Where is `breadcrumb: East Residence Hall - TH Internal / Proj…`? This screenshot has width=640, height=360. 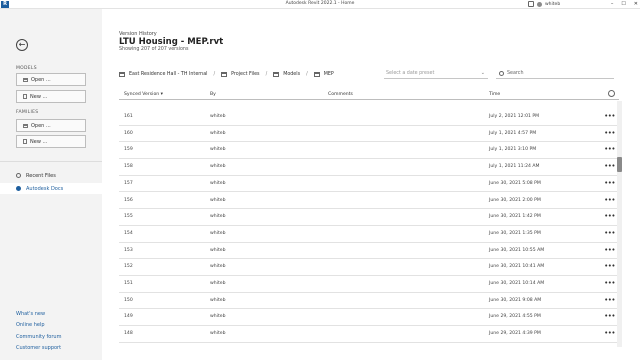 breadcrumb: East Residence Hall - TH Internal / Proj… is located at coordinates (226, 74).